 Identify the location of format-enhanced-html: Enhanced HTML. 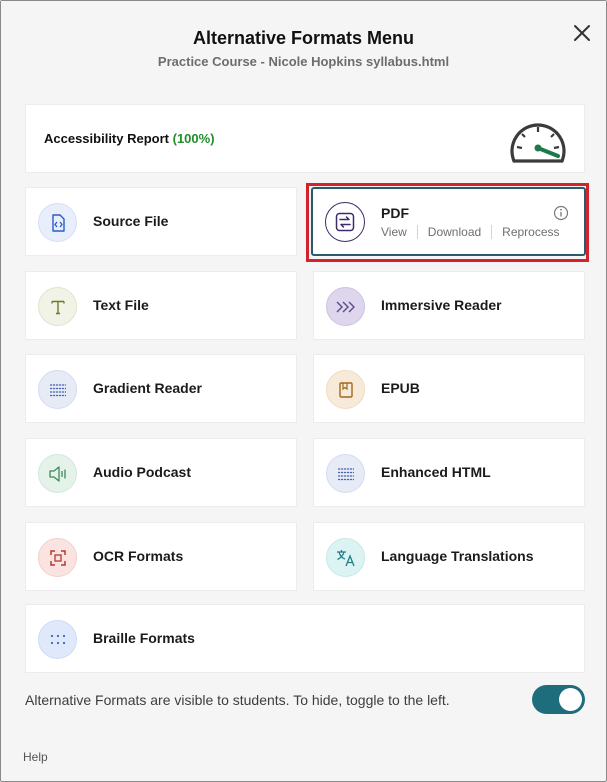
(449, 472).